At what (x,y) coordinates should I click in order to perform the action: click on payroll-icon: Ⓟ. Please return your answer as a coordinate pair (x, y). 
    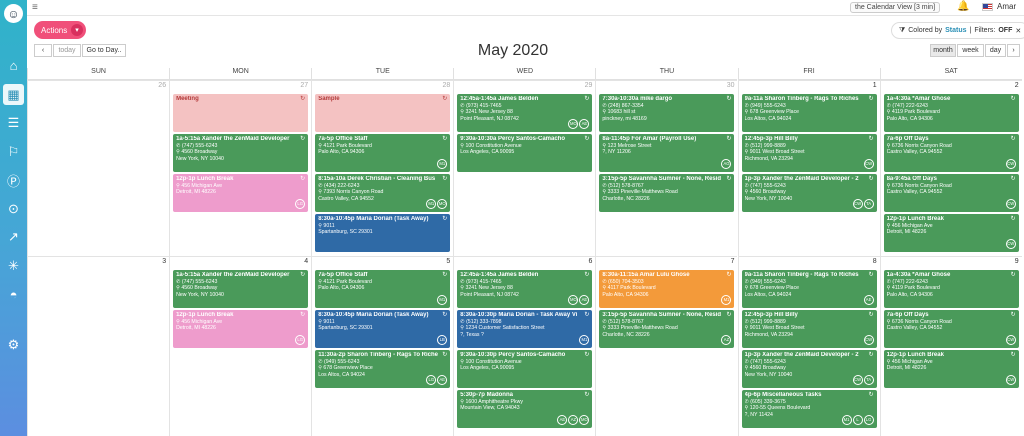
    Looking at the image, I should click on (13, 180).